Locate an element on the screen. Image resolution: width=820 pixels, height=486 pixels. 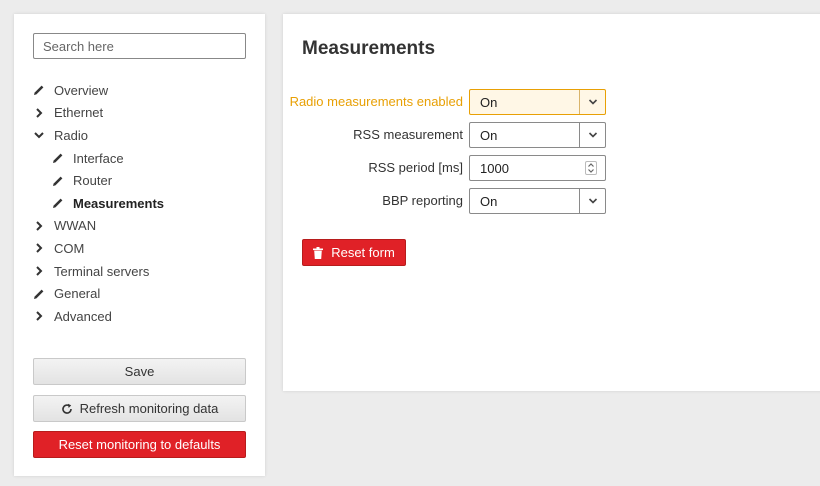
sidebar-item-label: Radio is located at coordinates (71, 135).